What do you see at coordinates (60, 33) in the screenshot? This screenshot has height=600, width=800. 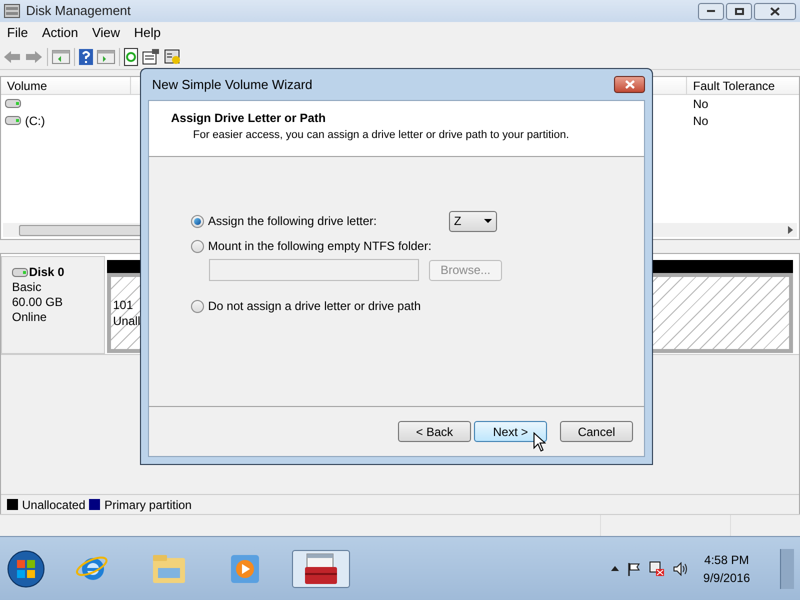 I see `menu-item: Action` at bounding box center [60, 33].